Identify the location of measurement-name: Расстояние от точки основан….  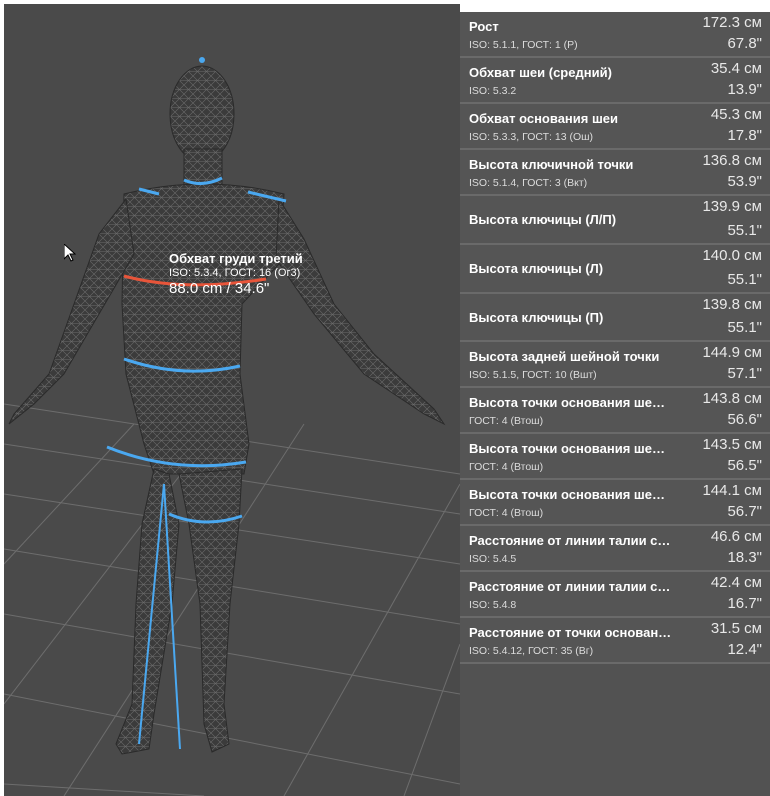
(570, 632).